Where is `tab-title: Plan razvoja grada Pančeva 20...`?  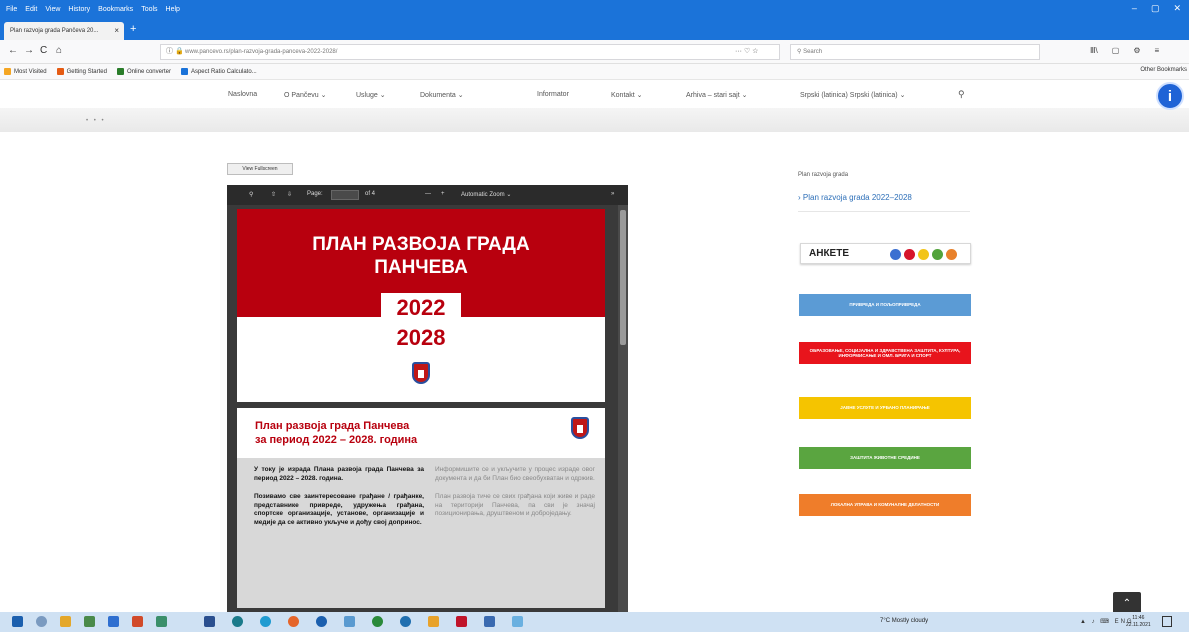
tab-title: Plan razvoja grada Pančeva 20... is located at coordinates (54, 31).